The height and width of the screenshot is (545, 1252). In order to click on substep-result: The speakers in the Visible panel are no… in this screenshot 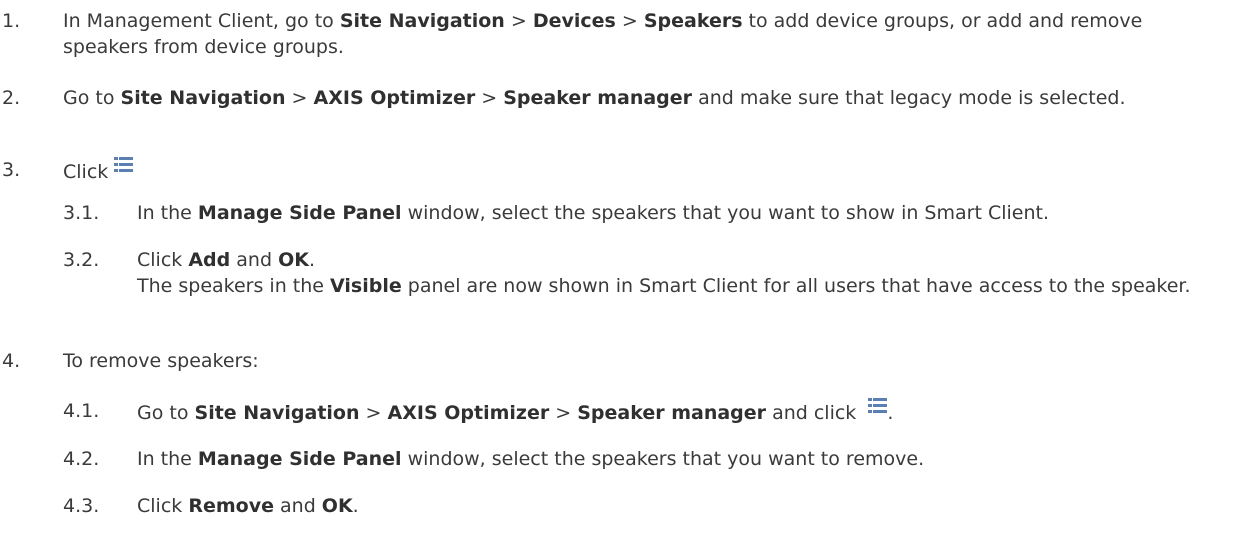, I will do `click(664, 286)`.